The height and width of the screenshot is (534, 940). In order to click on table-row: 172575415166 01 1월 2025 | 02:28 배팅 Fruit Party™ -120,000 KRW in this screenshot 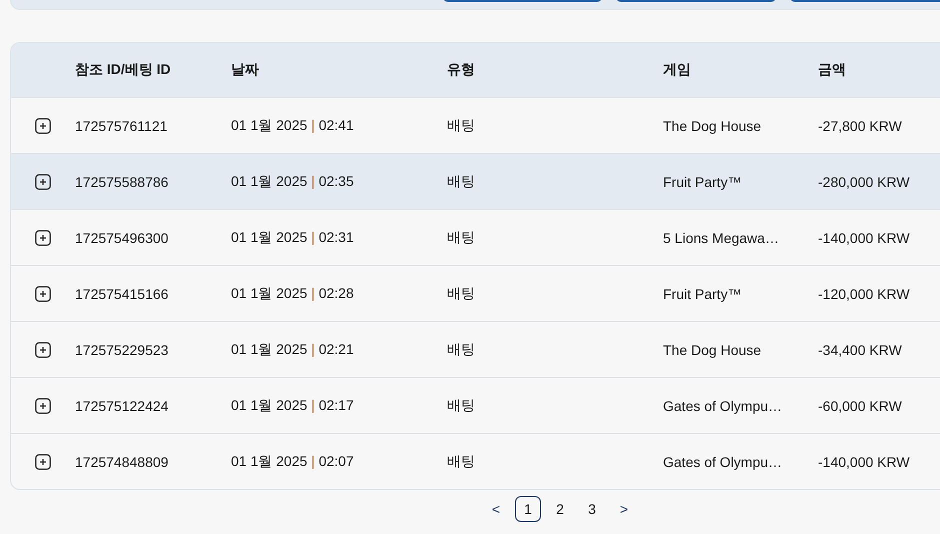, I will do `click(475, 293)`.